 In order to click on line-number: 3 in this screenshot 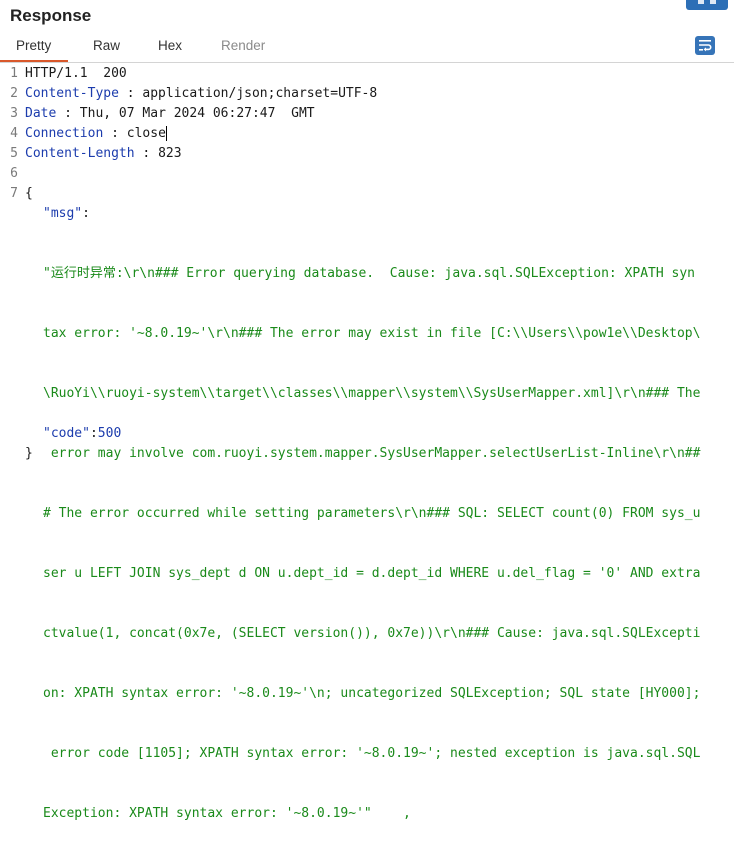, I will do `click(14, 113)`.